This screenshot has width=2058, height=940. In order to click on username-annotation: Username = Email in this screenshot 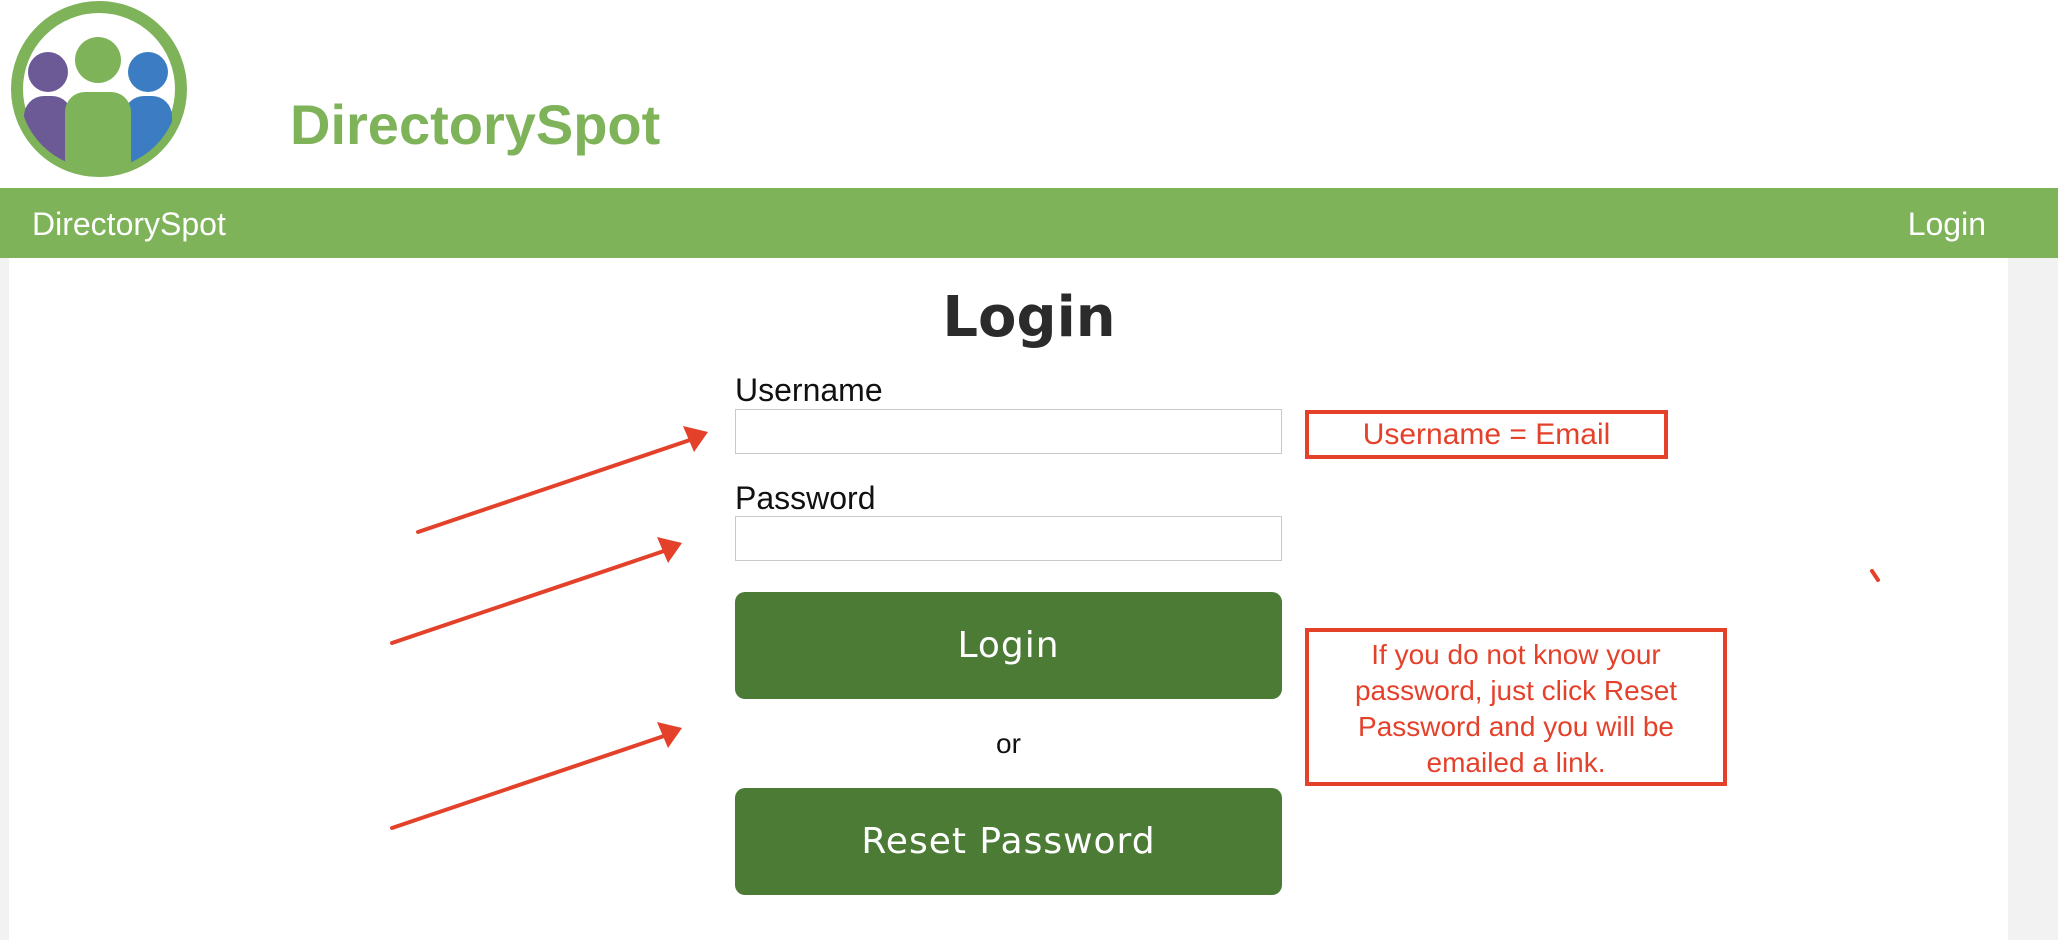, I will do `click(1486, 434)`.